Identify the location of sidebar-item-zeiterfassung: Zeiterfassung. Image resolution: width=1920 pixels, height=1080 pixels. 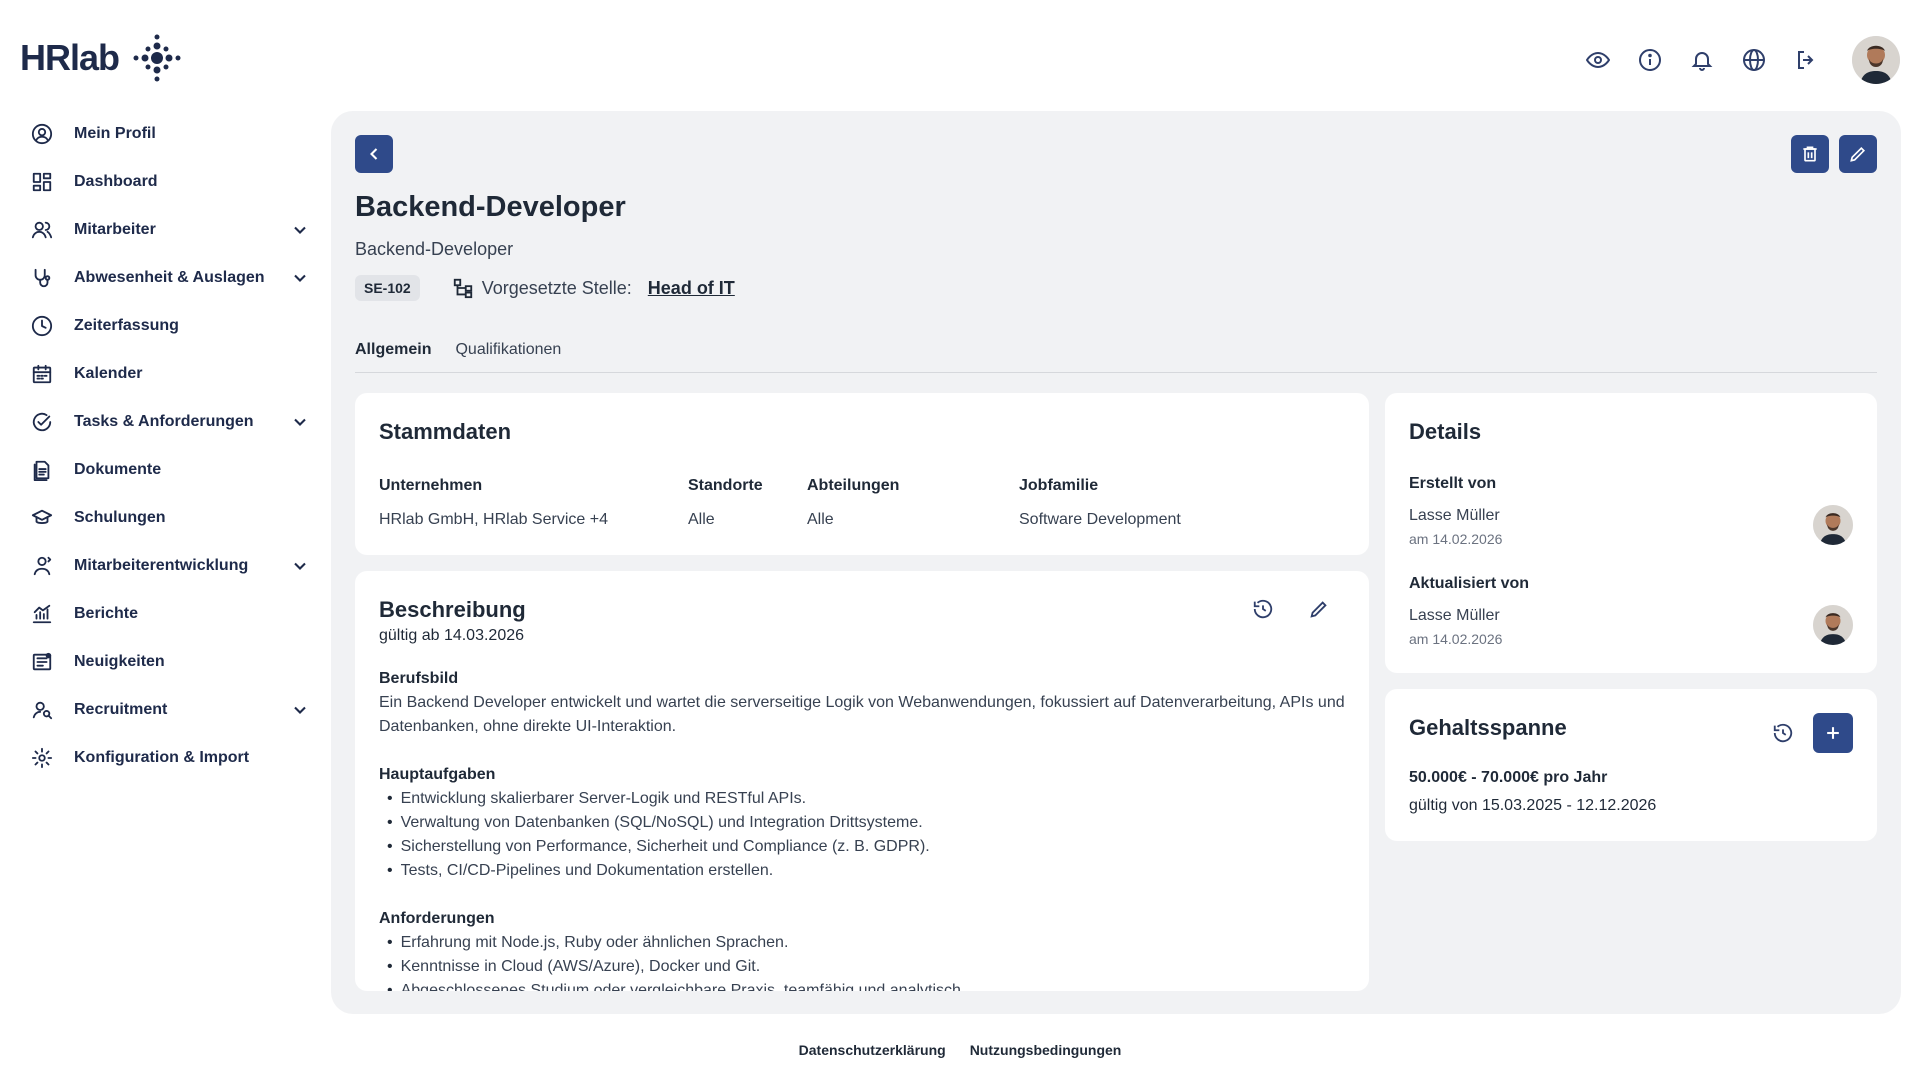
(170, 326).